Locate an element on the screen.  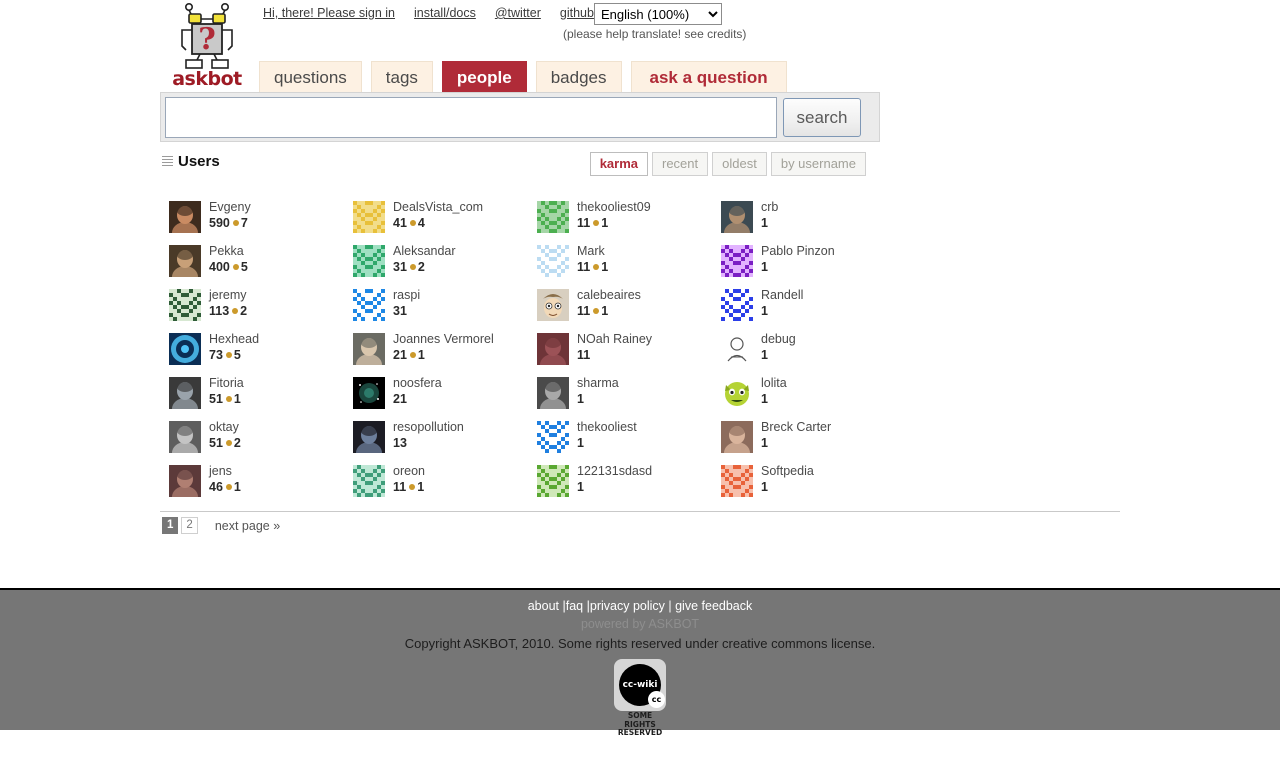
page-2: 2 is located at coordinates (189, 525).